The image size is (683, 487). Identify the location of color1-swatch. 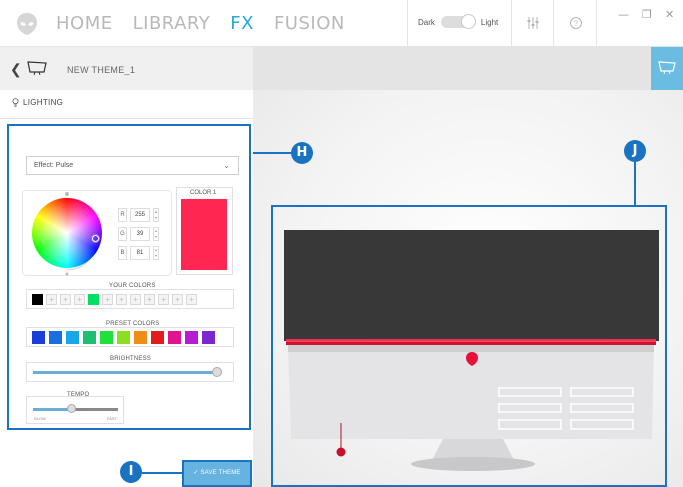
(204, 234).